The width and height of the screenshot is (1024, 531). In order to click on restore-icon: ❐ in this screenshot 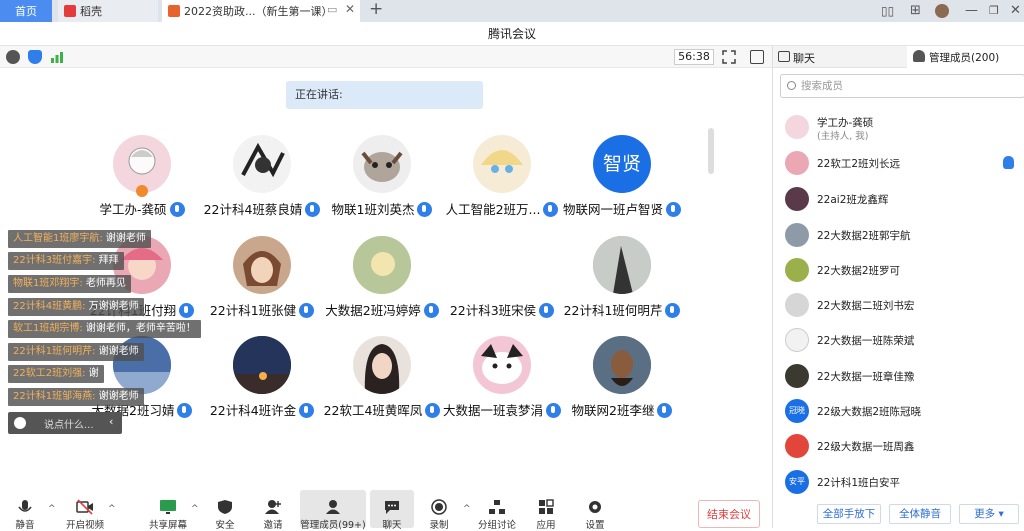, I will do `click(994, 11)`.